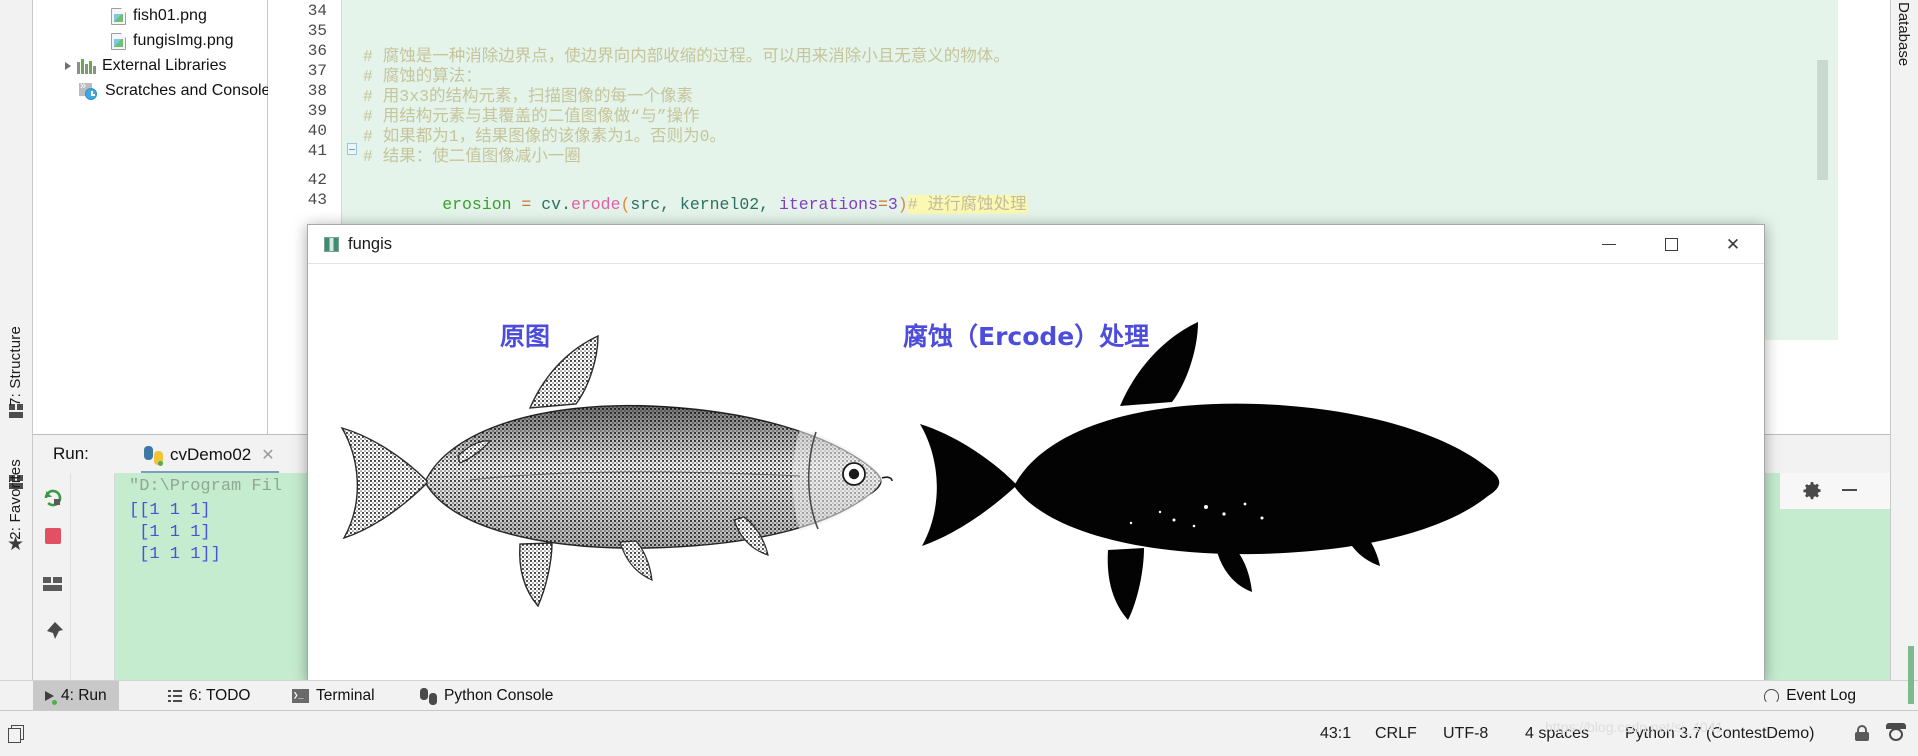 The height and width of the screenshot is (756, 1918). I want to click on list-item: fungisImg.png, so click(172, 41).